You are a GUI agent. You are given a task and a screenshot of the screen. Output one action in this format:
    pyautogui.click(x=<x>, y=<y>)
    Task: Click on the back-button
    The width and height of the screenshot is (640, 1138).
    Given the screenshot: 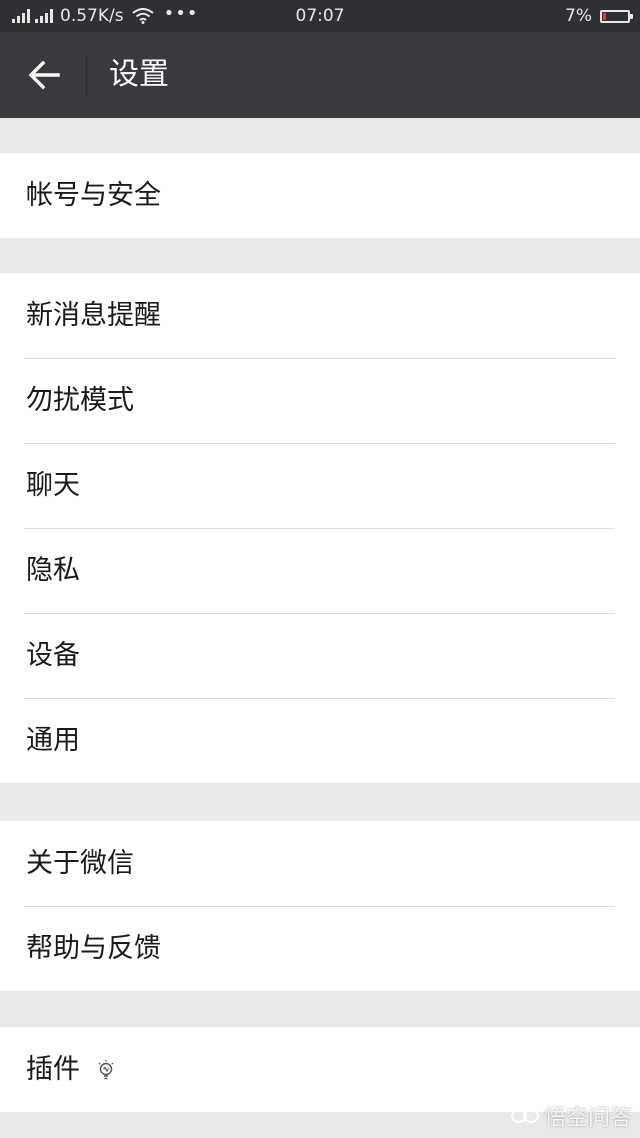 What is the action you would take?
    pyautogui.click(x=44, y=75)
    